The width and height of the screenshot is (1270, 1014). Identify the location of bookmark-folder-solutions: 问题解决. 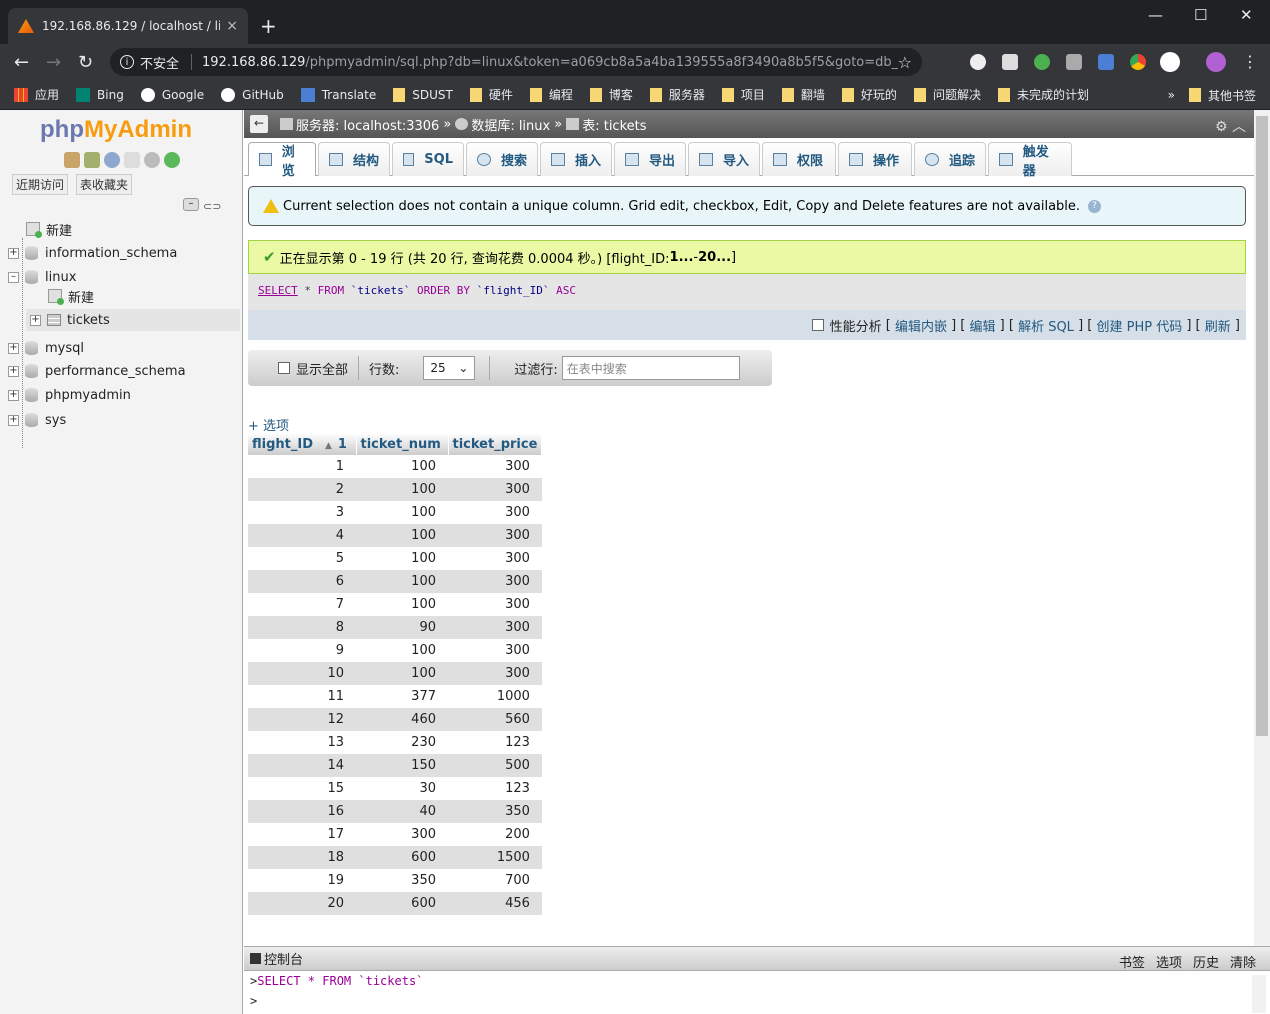
(947, 94).